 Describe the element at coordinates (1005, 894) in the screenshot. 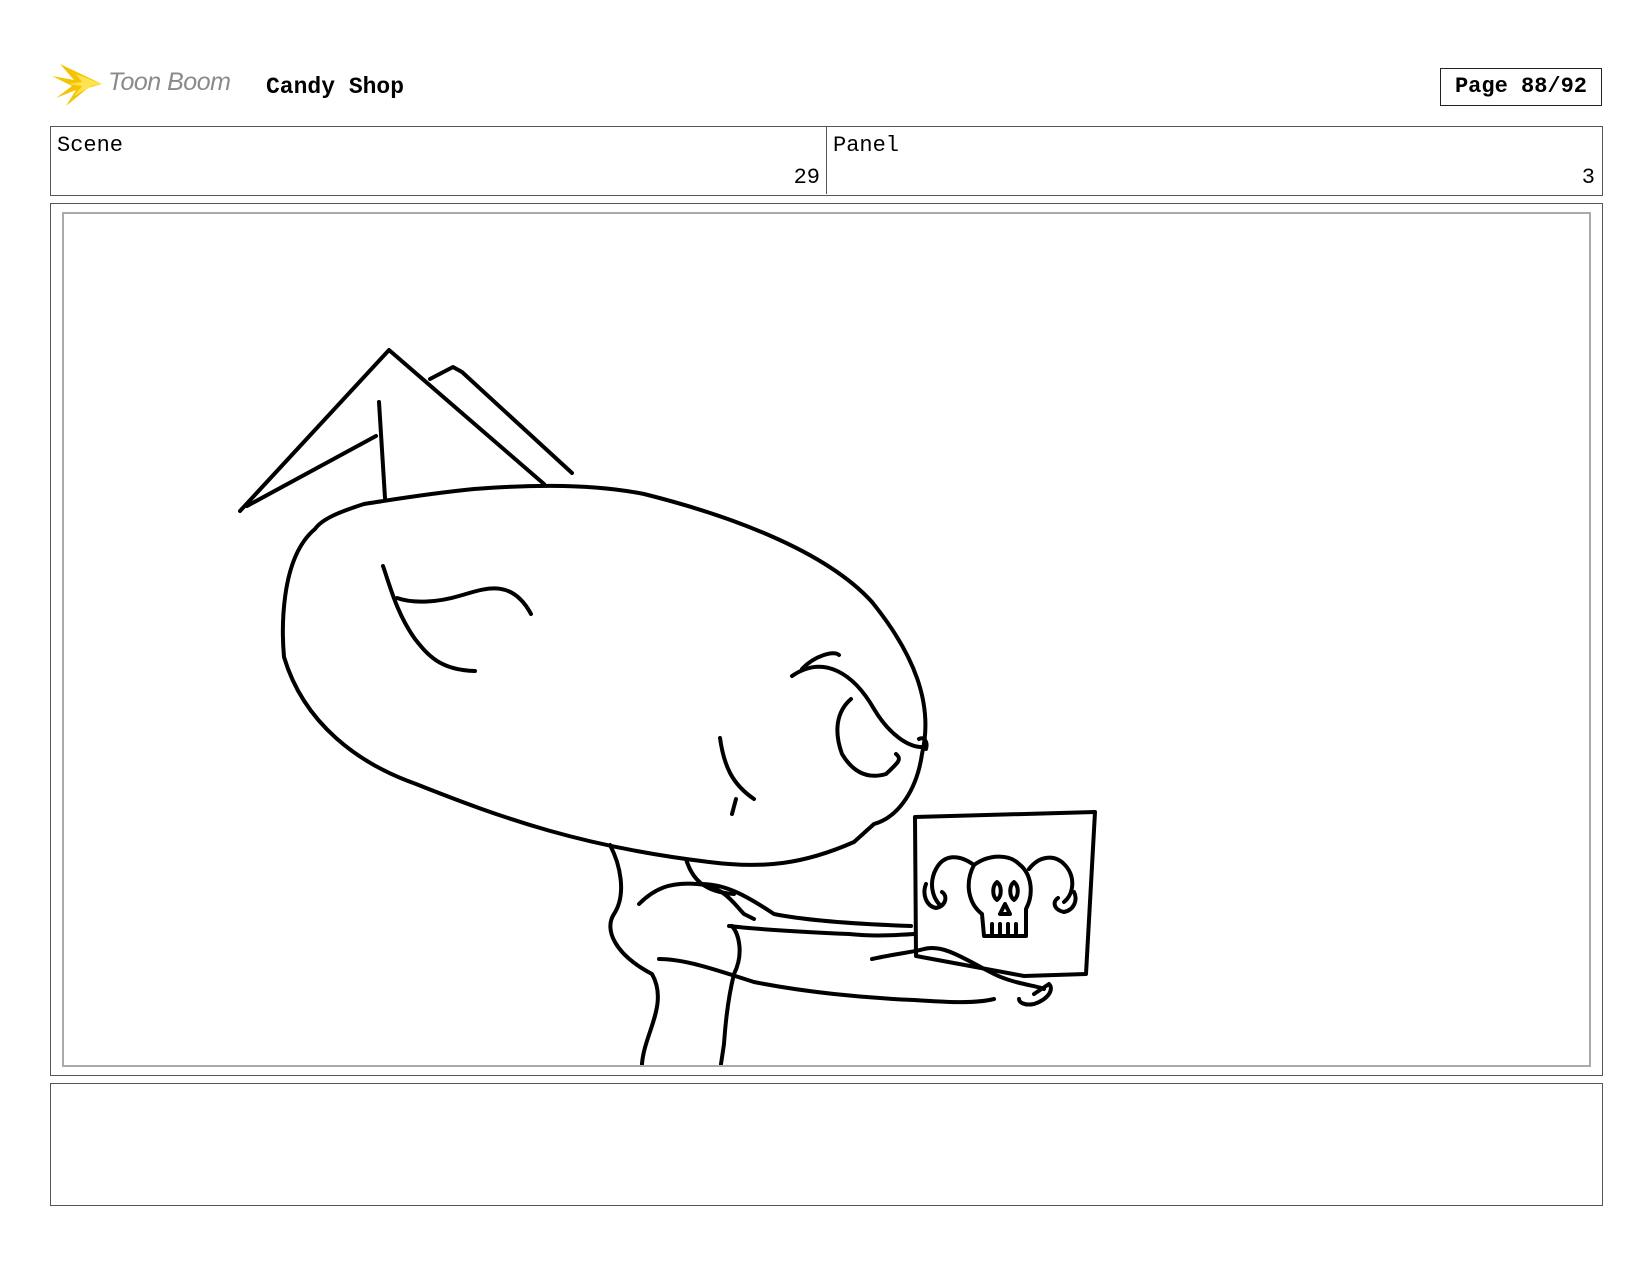

I see `skull-sign-drawing` at that location.